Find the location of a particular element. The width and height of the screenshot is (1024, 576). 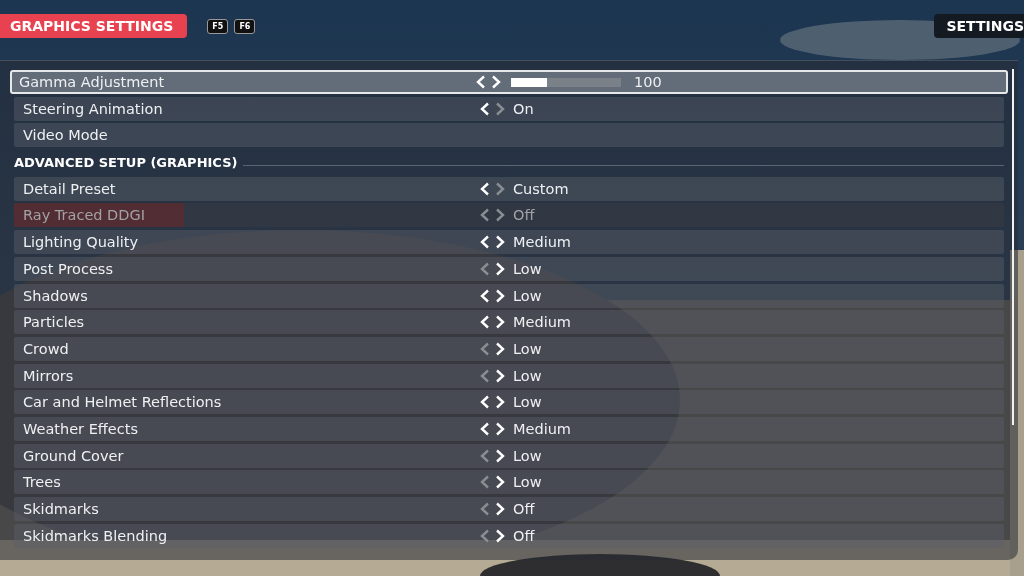

setting-label: Post Process is located at coordinates (68, 268).